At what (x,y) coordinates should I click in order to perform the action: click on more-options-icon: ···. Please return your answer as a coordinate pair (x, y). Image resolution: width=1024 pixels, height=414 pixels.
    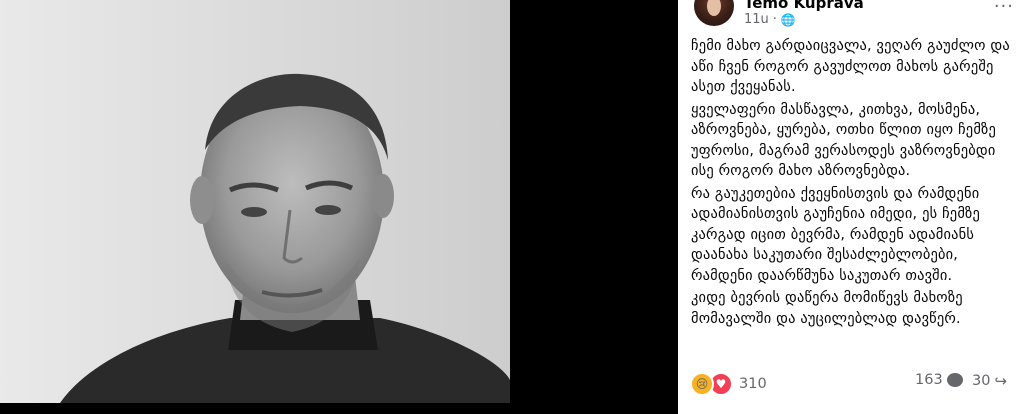
    Looking at the image, I should click on (1004, 8).